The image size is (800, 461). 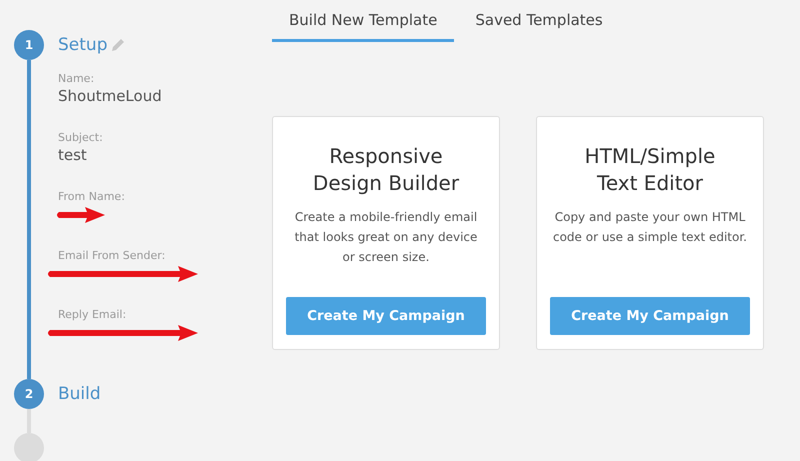 What do you see at coordinates (386, 170) in the screenshot?
I see `card-title: Responsive Design Builder` at bounding box center [386, 170].